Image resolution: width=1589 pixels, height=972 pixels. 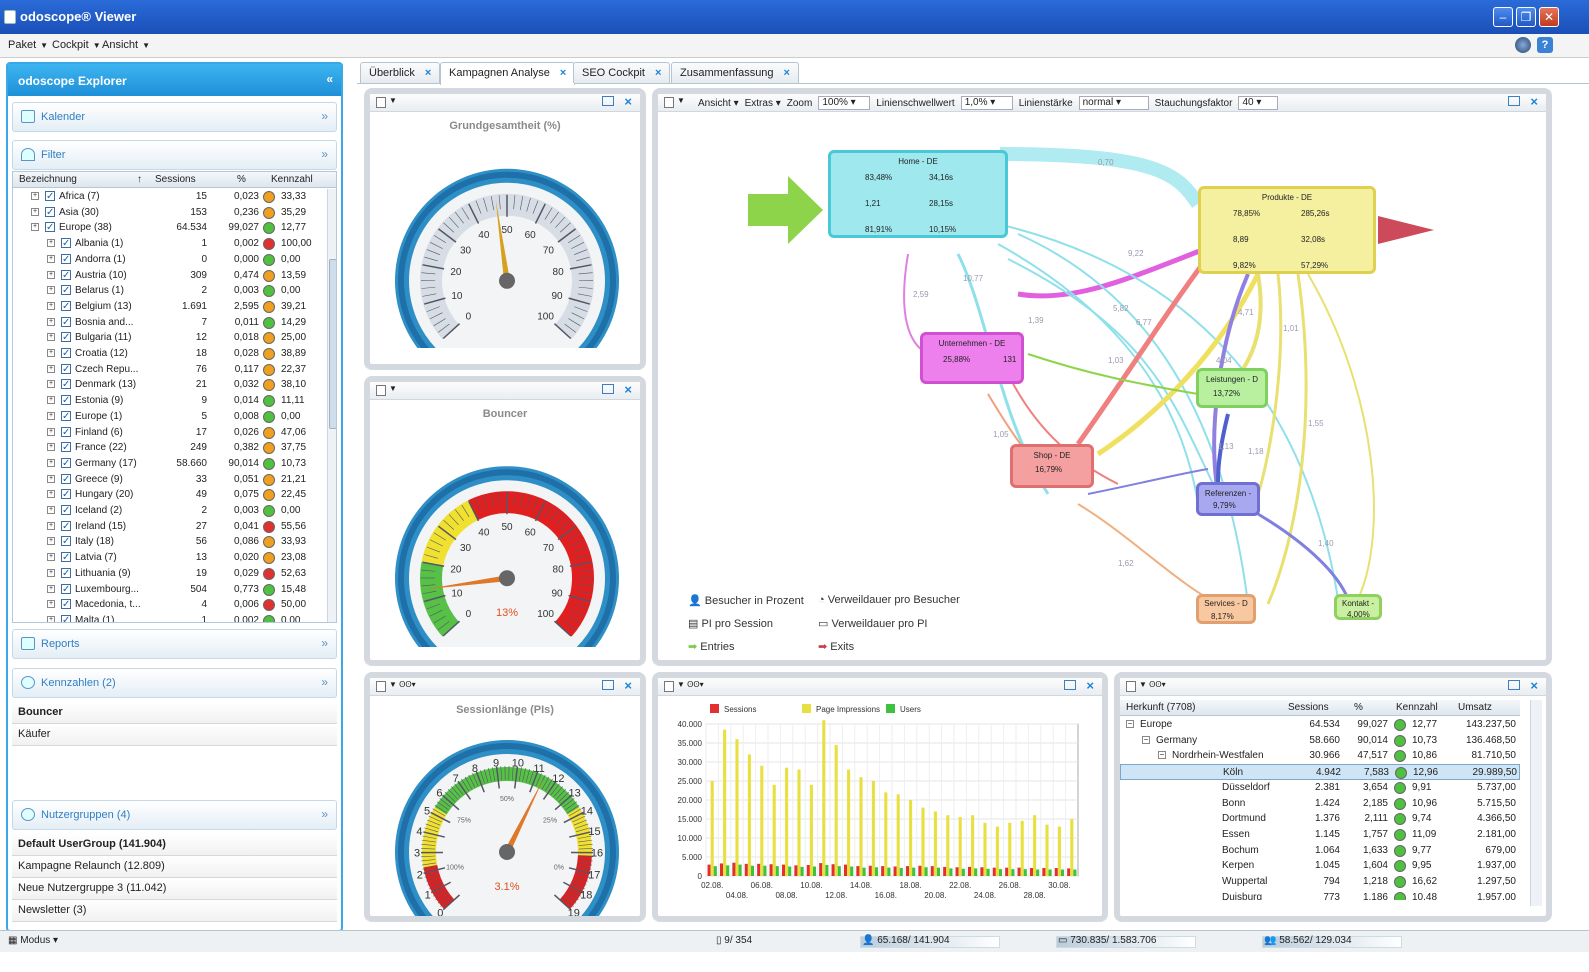 What do you see at coordinates (48, 179) in the screenshot?
I see `col-bezeichnung: Bezeichnung` at bounding box center [48, 179].